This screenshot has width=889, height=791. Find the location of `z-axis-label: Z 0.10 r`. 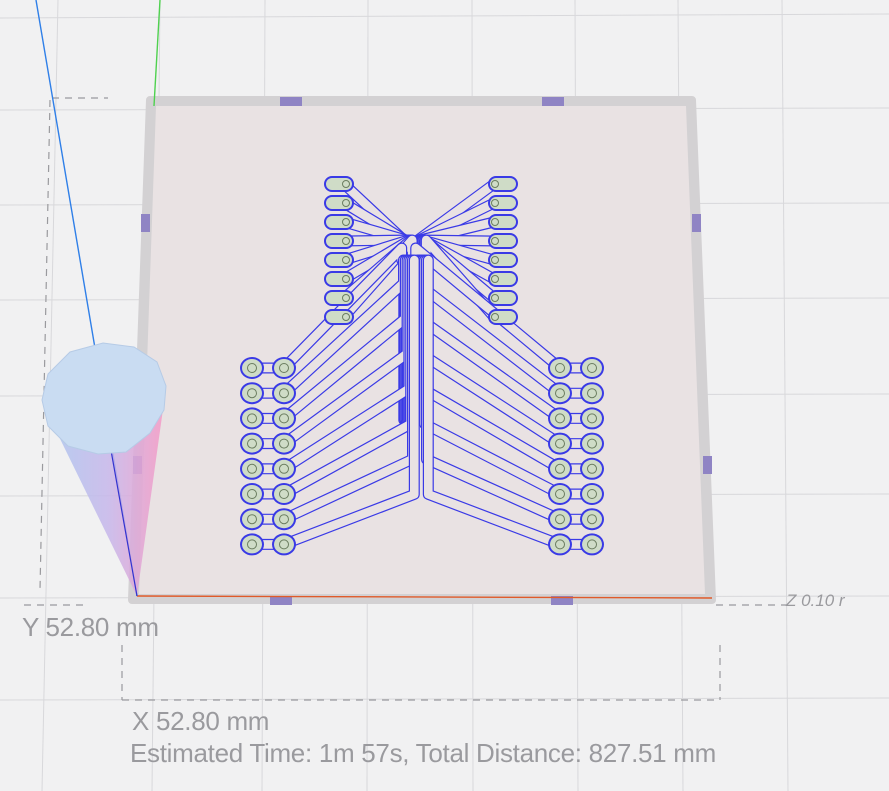

z-axis-label: Z 0.10 r is located at coordinates (815, 600).